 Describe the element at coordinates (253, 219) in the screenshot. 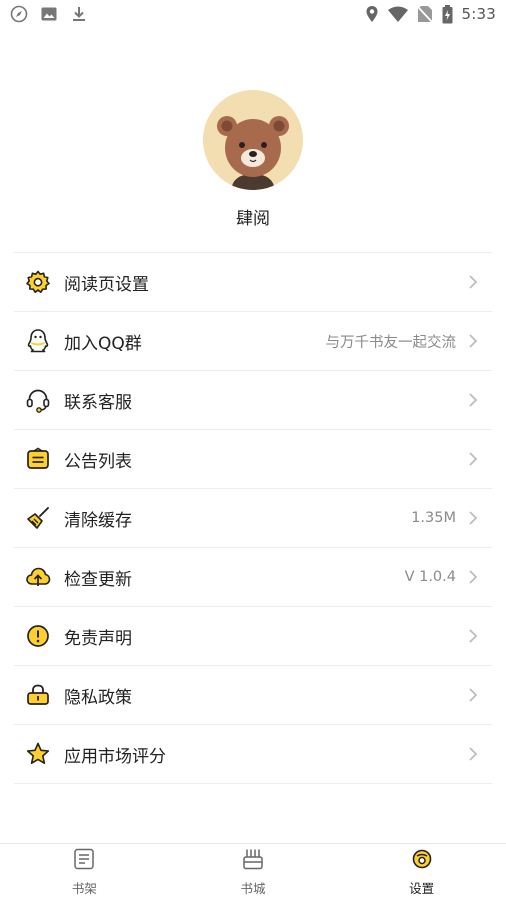

I see `username: 肆阅` at that location.